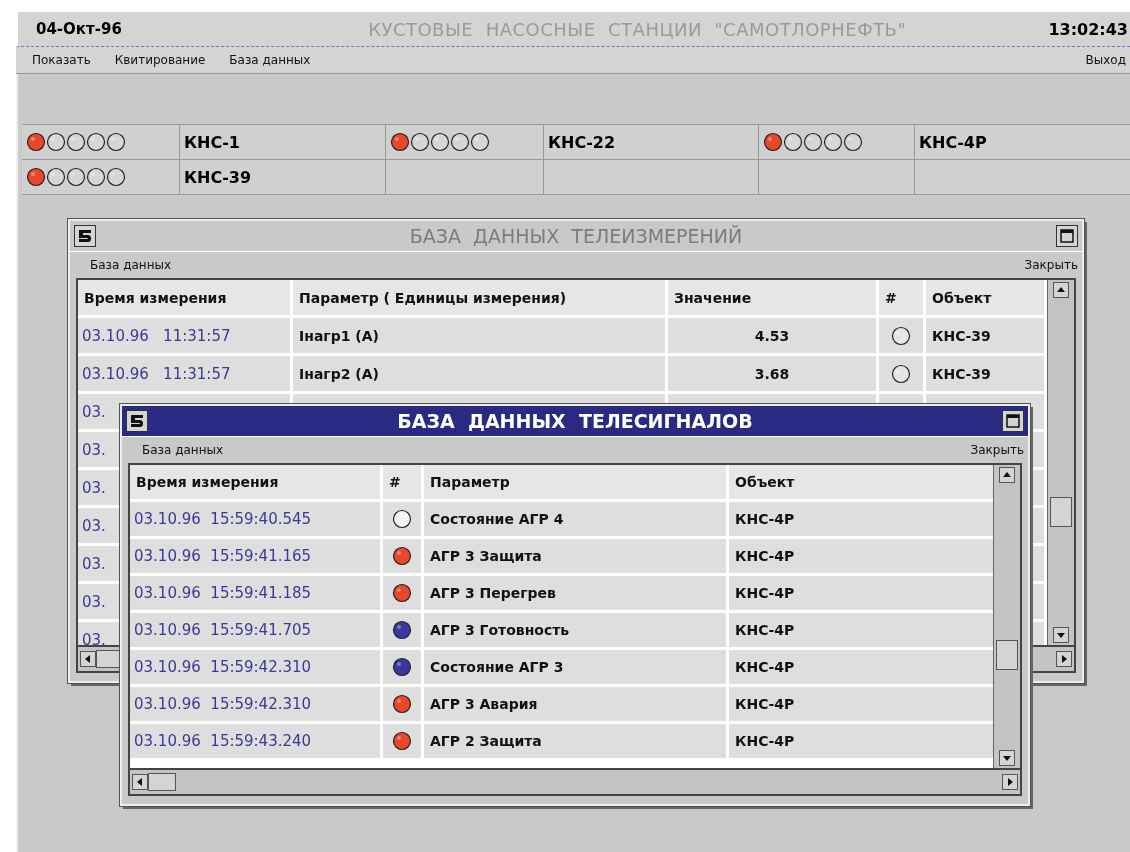  Describe the element at coordinates (255, 556) in the screenshot. I see `table-cell: 03.10.96 15:59:41.165` at that location.